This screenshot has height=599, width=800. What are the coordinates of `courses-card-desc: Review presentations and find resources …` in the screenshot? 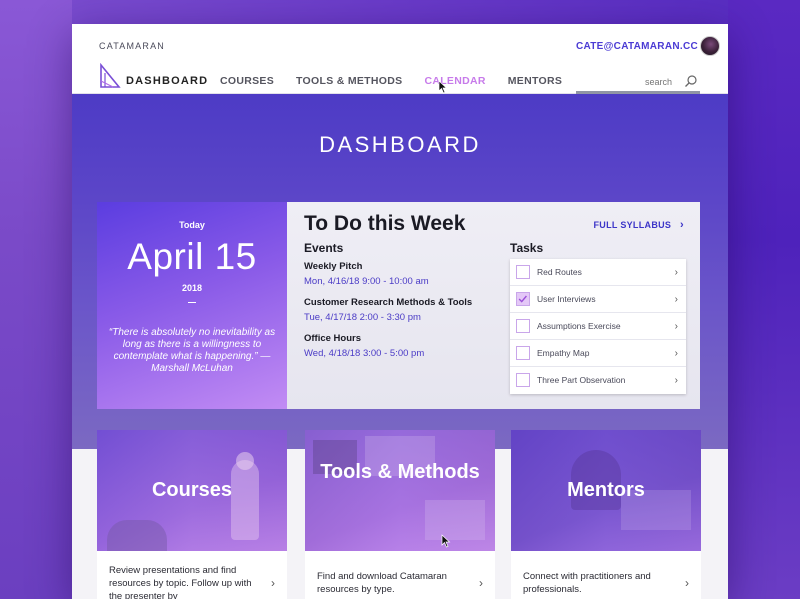 It's located at (180, 582).